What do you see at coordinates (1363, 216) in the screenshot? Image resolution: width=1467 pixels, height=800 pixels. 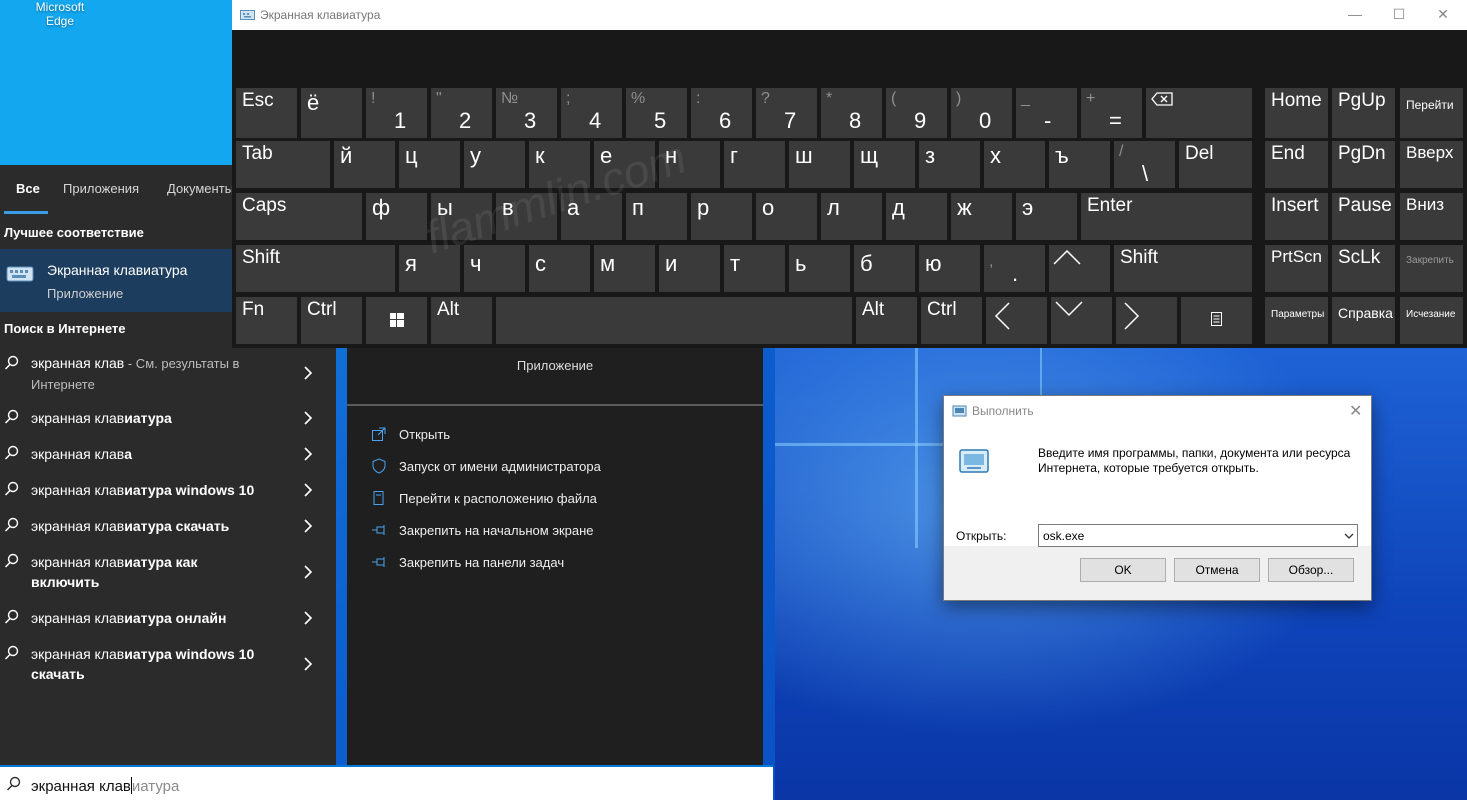 I see `key-pause: Pause` at bounding box center [1363, 216].